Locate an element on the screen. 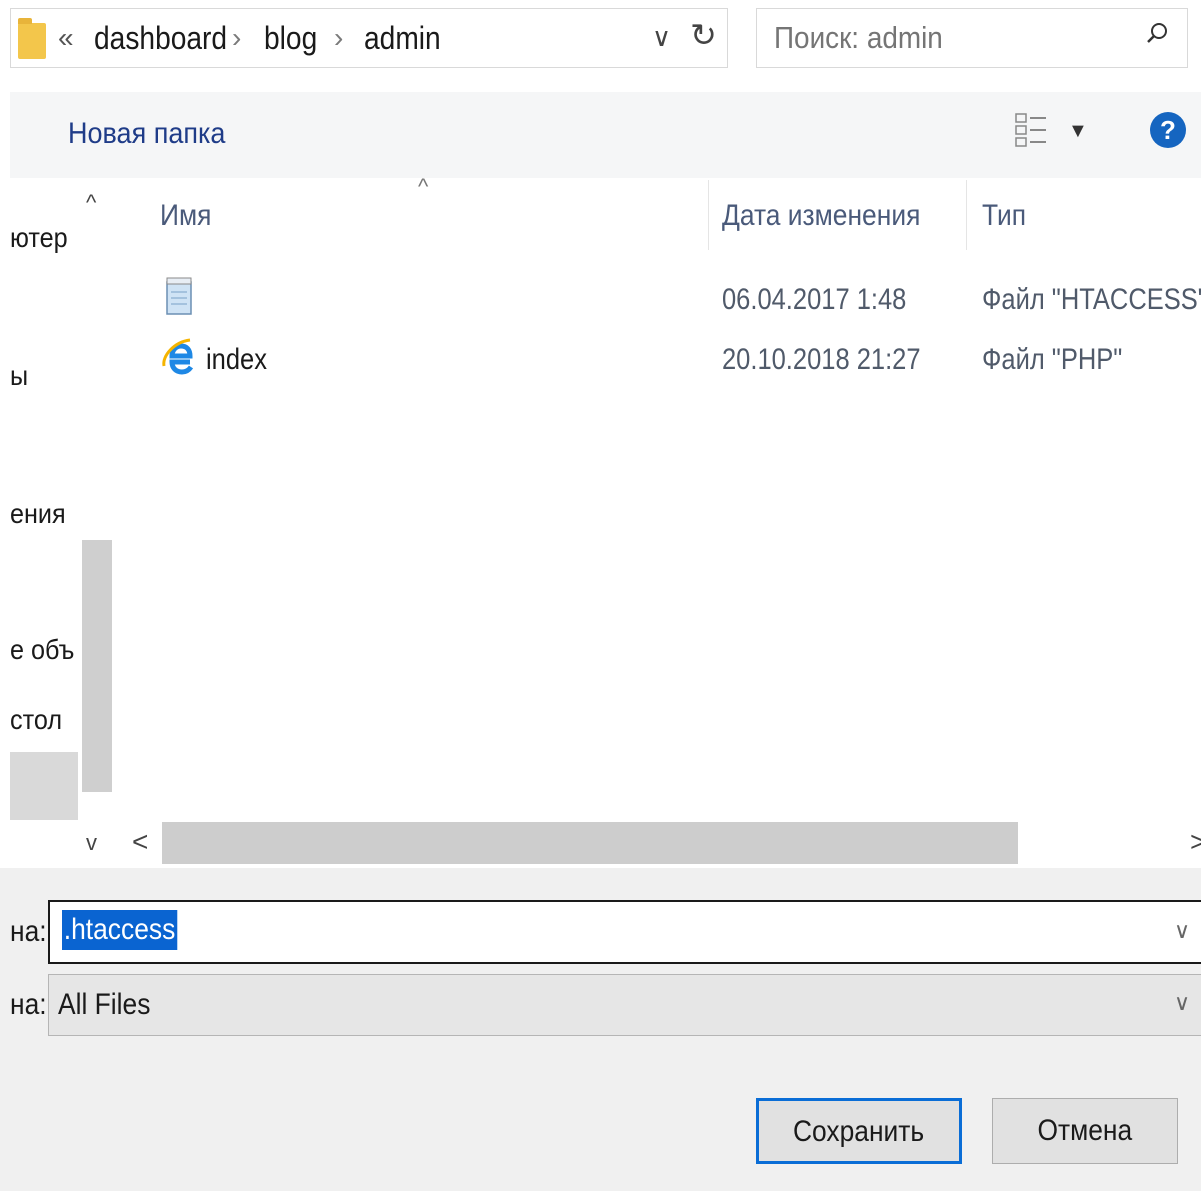 The width and height of the screenshot is (1201, 1191). nav-scrollbar-thumb is located at coordinates (97, 666).